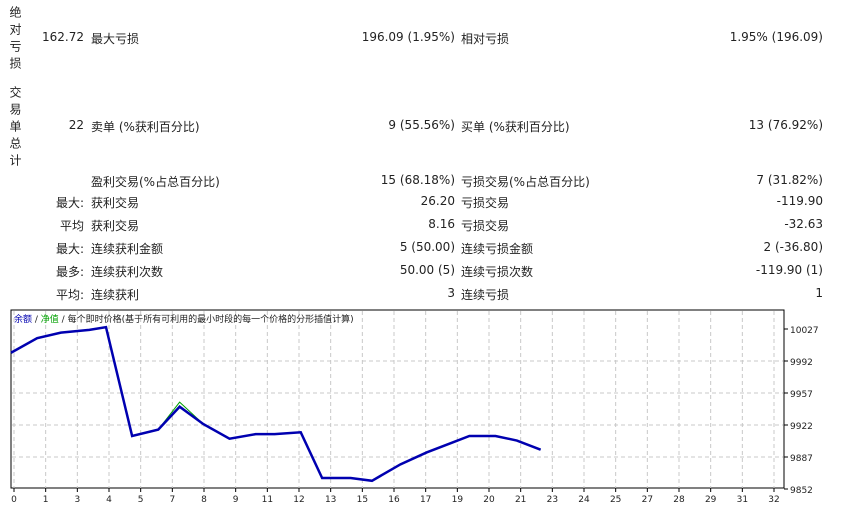 The image size is (842, 511). I want to click on x-tick-label: 24, so click(584, 500).